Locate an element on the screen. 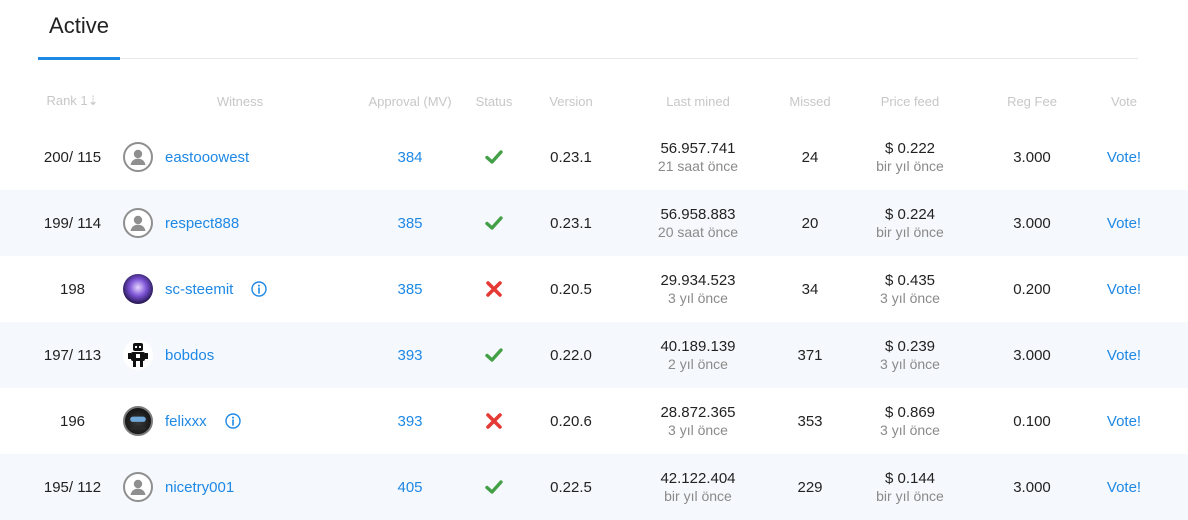 This screenshot has height=520, width=1188. price-value: $ 0.222 is located at coordinates (910, 148).